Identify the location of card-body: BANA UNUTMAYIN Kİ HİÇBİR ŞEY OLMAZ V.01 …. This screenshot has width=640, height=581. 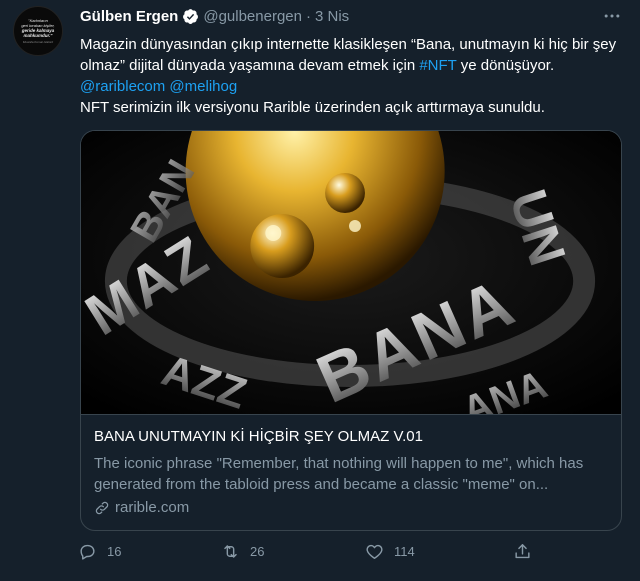
(351, 465).